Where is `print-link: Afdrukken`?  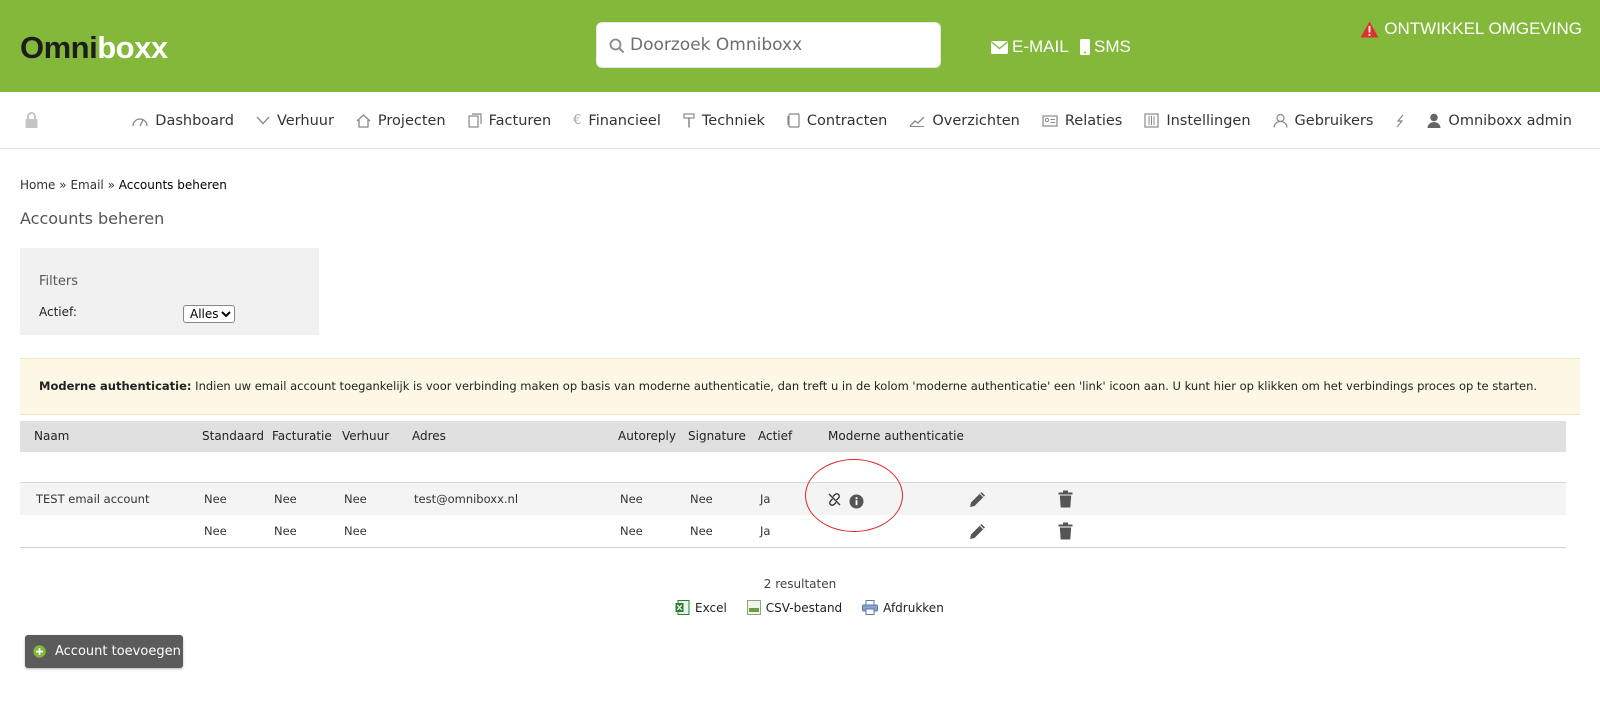 print-link: Afdrukken is located at coordinates (903, 607).